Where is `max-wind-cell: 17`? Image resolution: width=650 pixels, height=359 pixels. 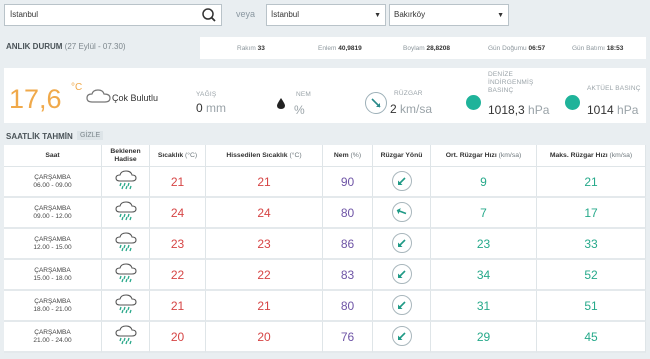
max-wind-cell: 17 is located at coordinates (591, 213).